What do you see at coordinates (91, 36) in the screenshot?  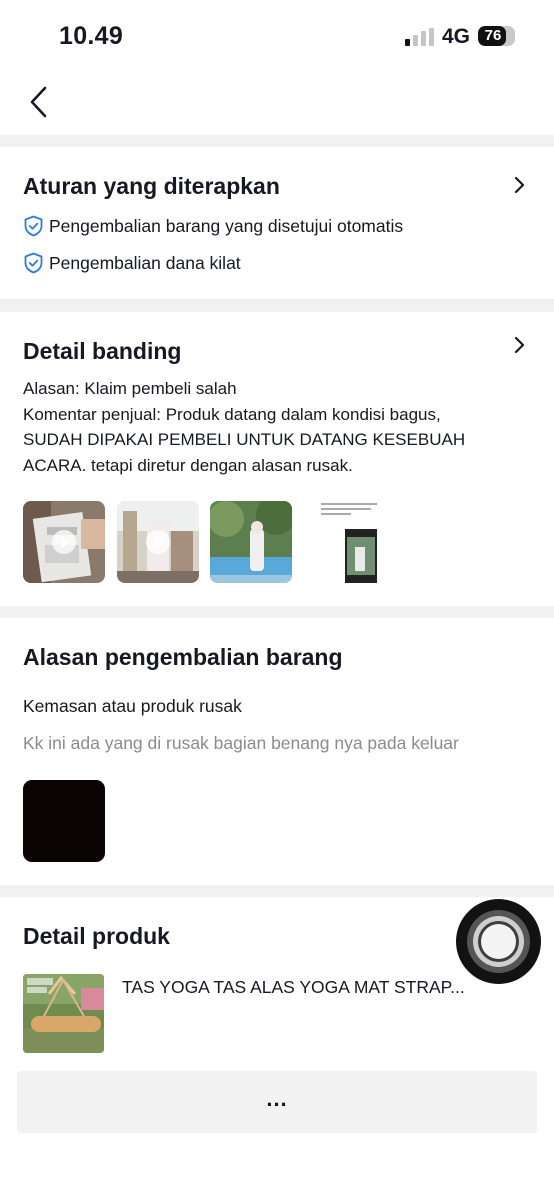 I see `status-time: 10.49` at bounding box center [91, 36].